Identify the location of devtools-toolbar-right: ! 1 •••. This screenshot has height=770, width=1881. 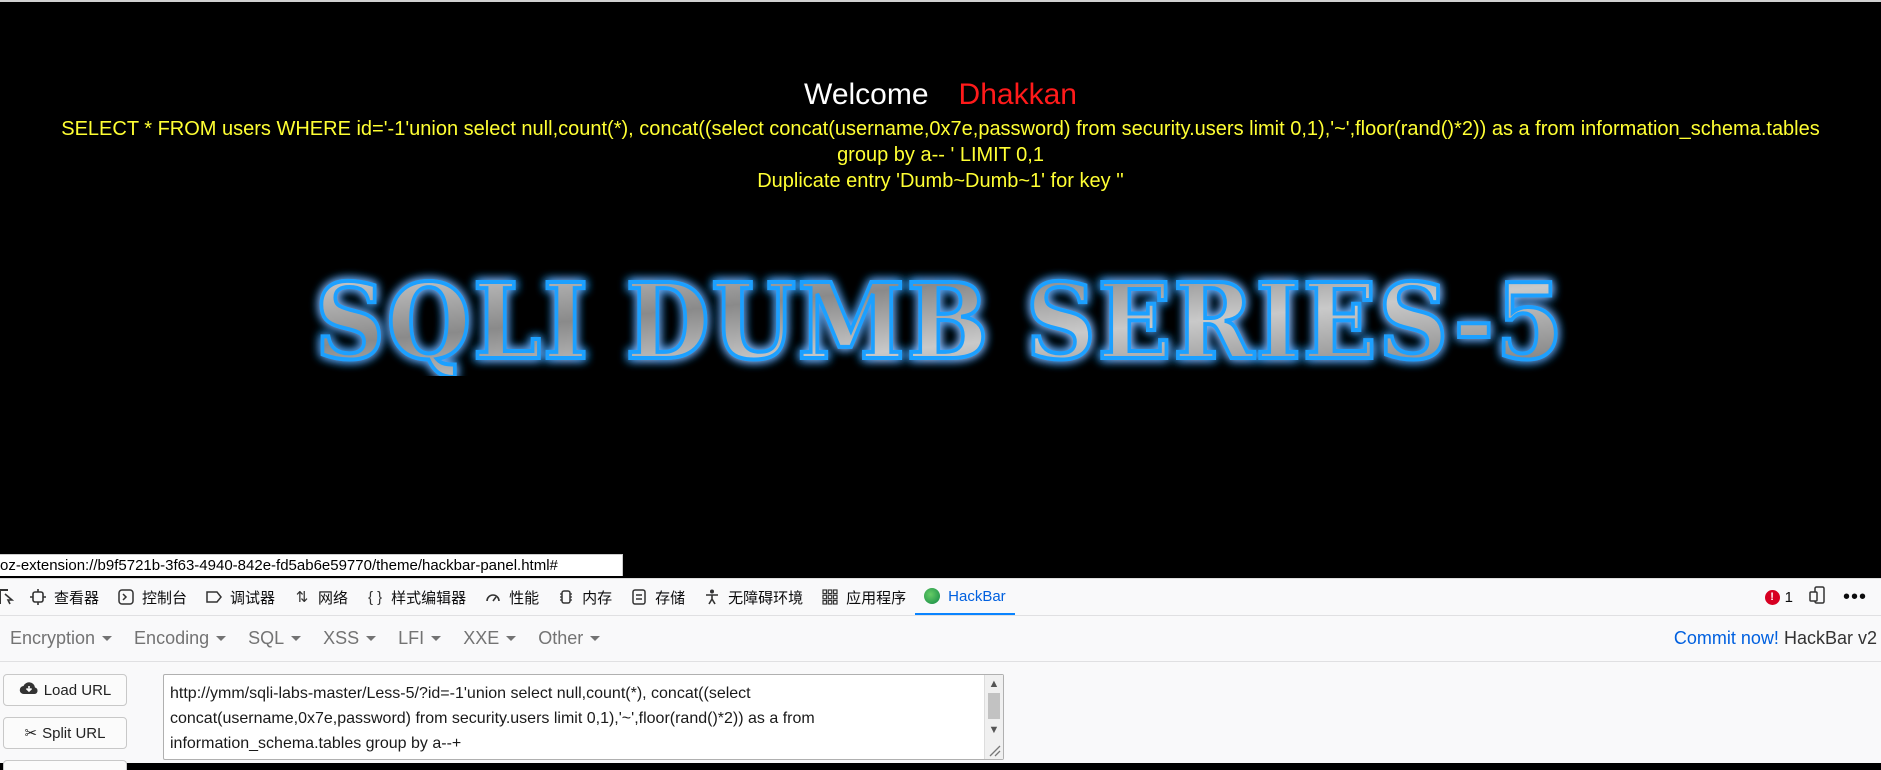
(1822, 597).